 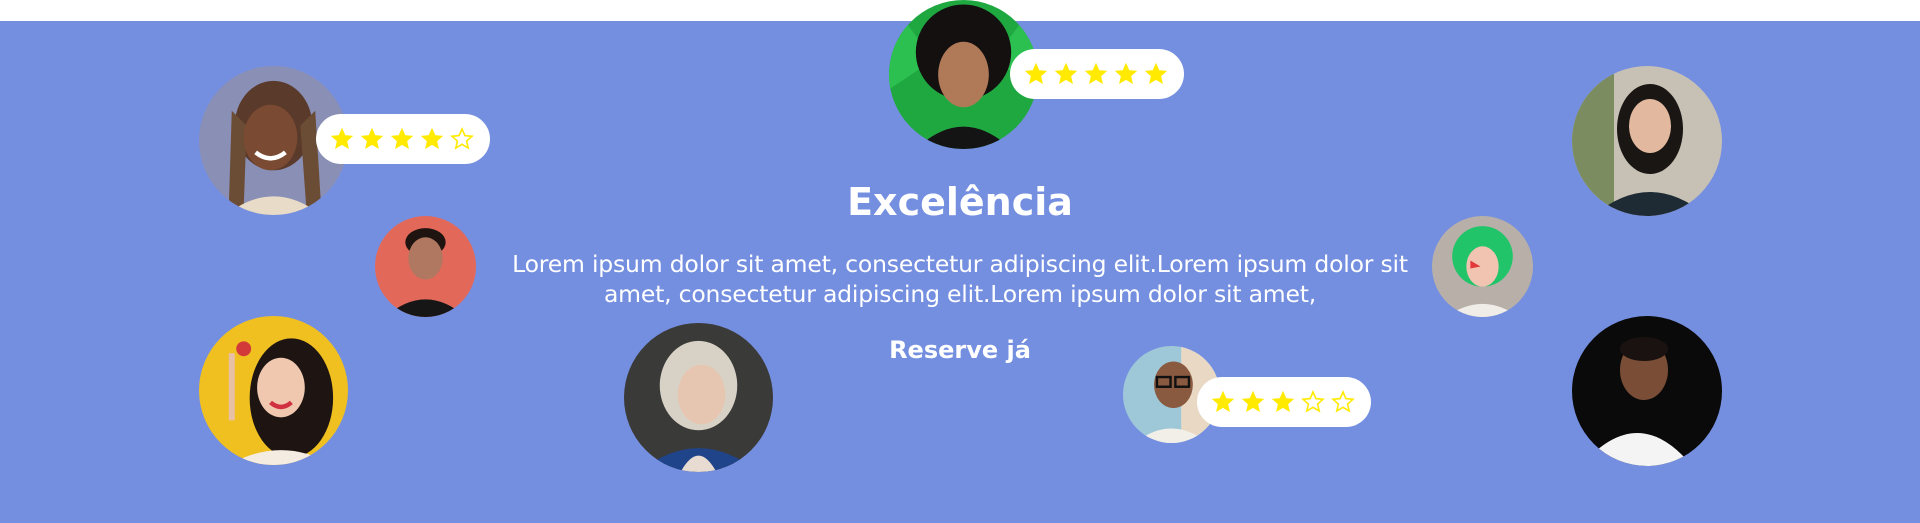 I want to click on reviewer-avatar-young-man, so click(x=425, y=266).